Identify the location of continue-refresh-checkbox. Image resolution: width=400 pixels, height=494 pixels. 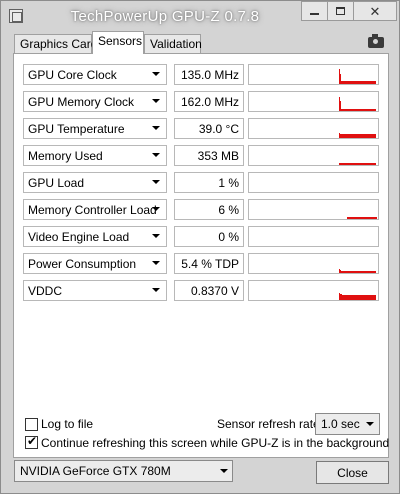
(31, 441).